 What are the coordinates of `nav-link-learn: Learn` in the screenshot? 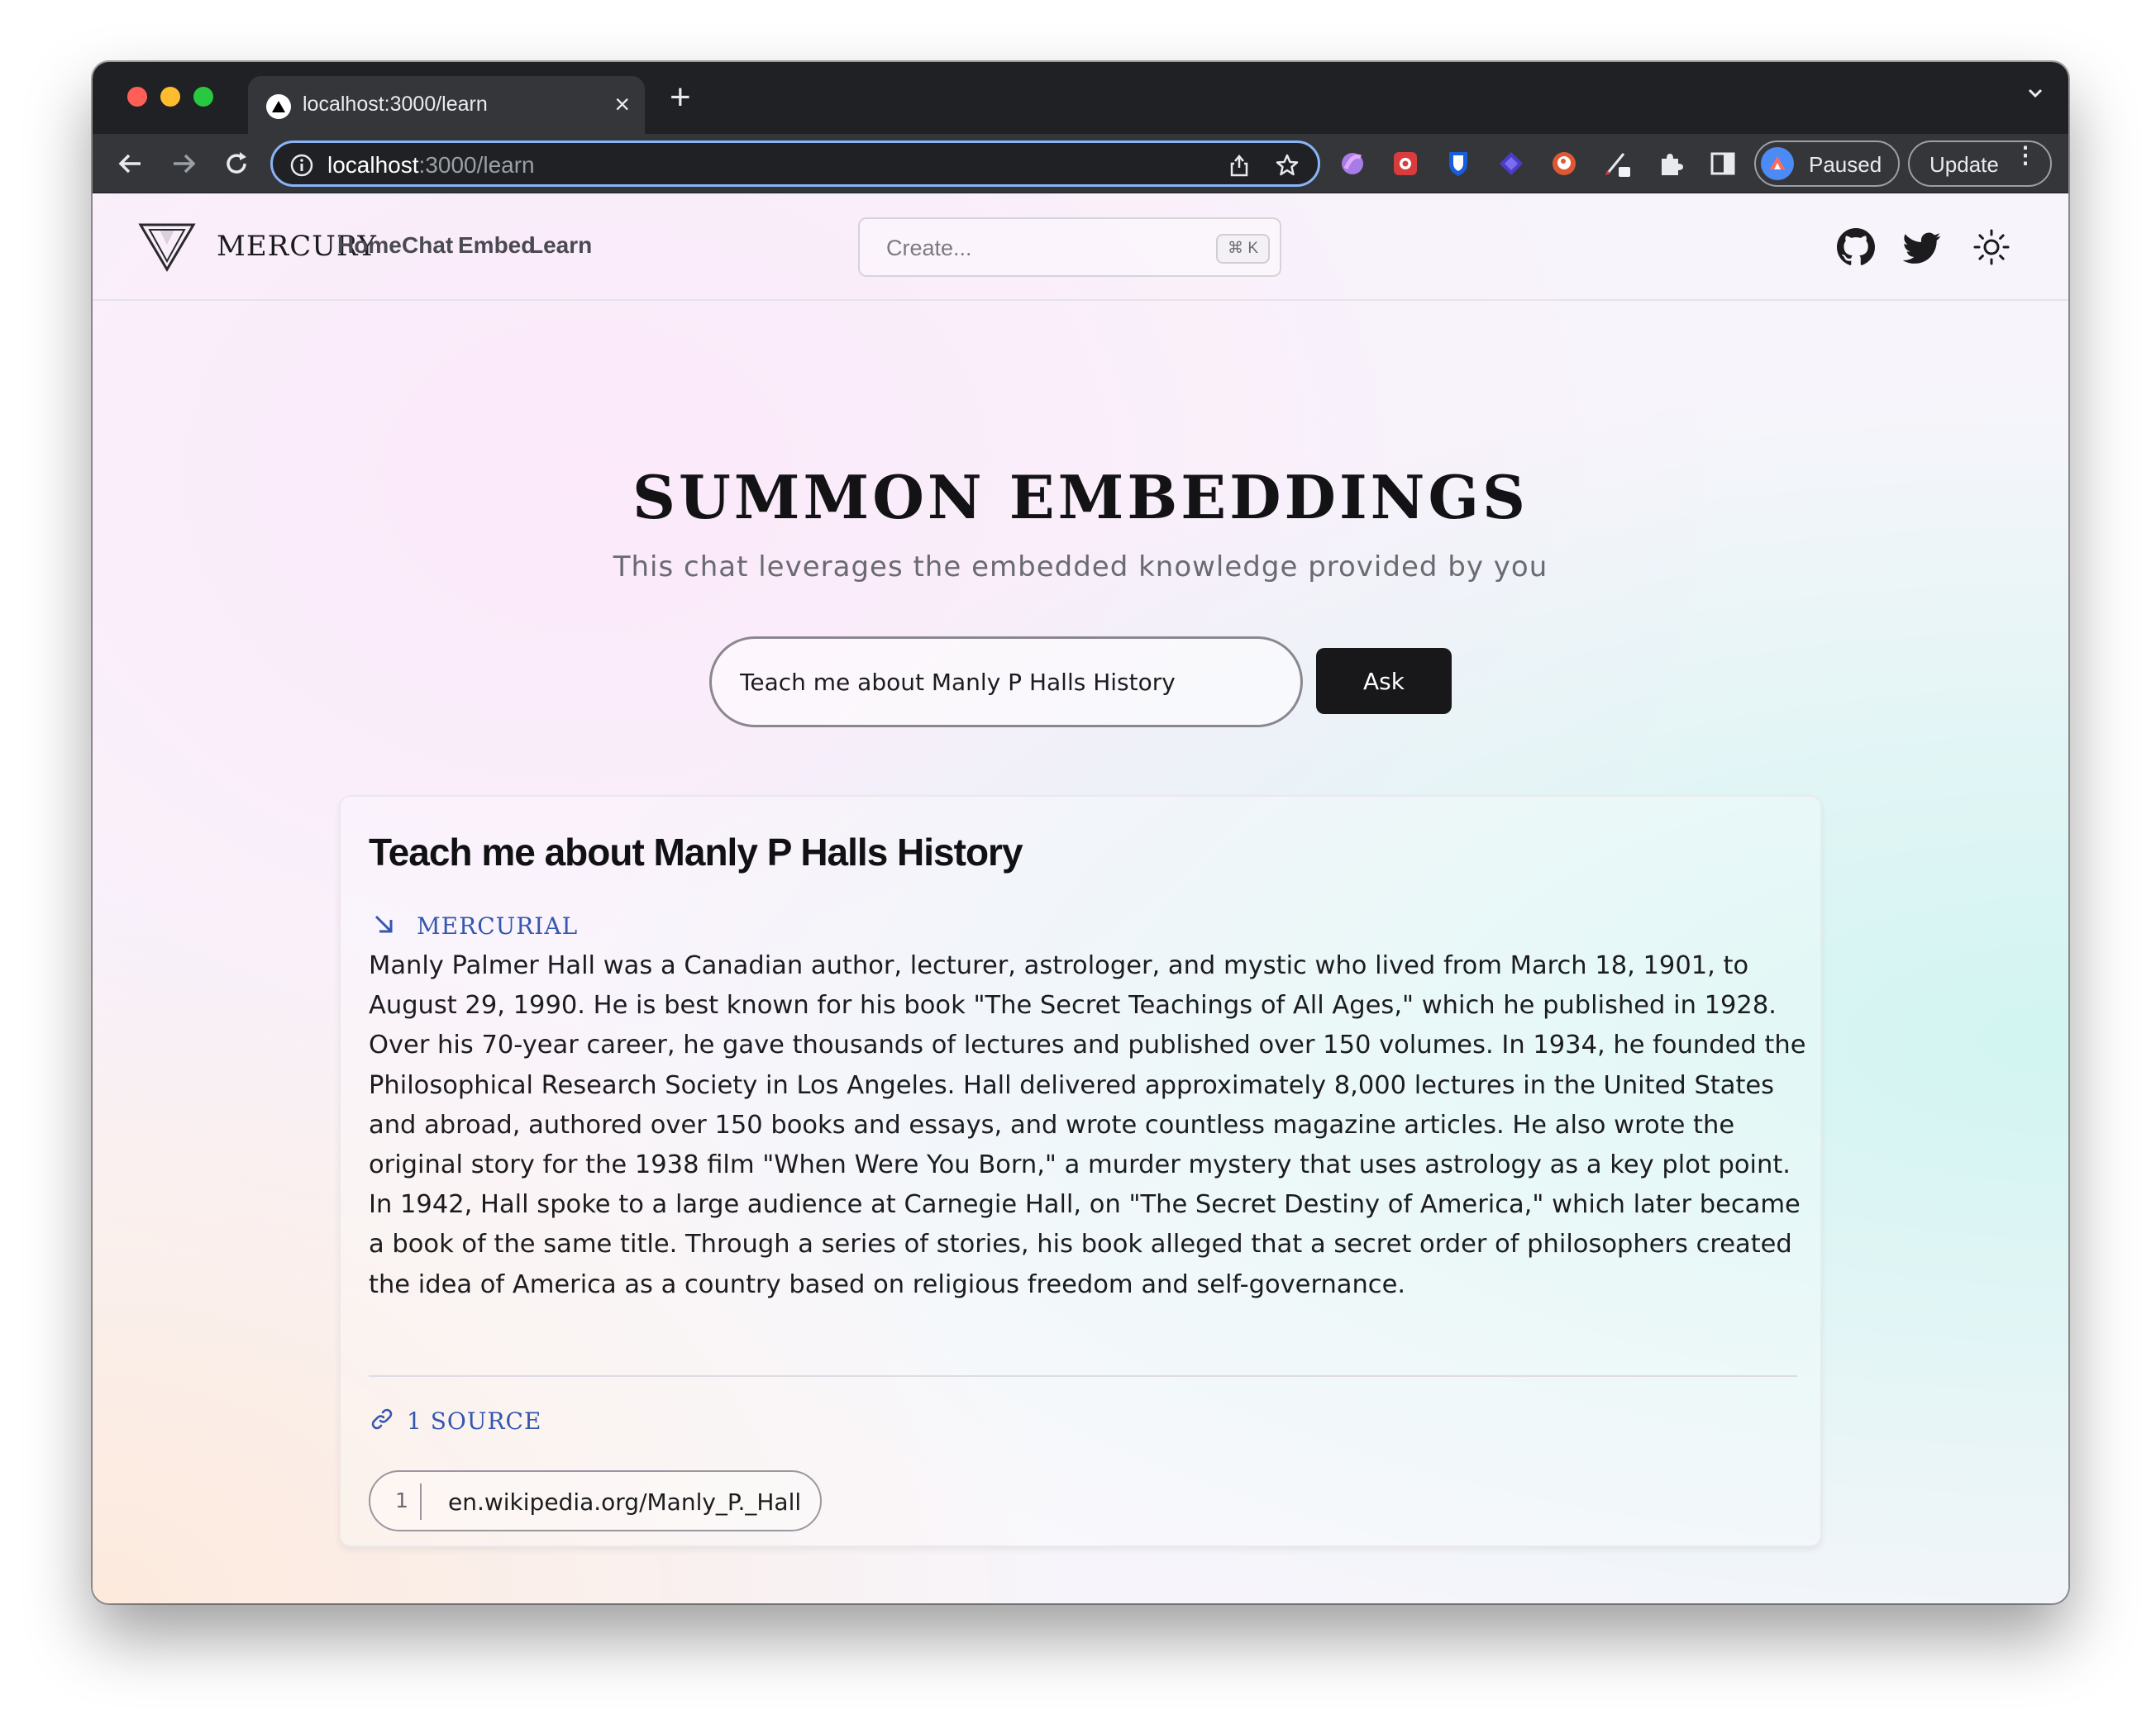 It's located at (560, 246).